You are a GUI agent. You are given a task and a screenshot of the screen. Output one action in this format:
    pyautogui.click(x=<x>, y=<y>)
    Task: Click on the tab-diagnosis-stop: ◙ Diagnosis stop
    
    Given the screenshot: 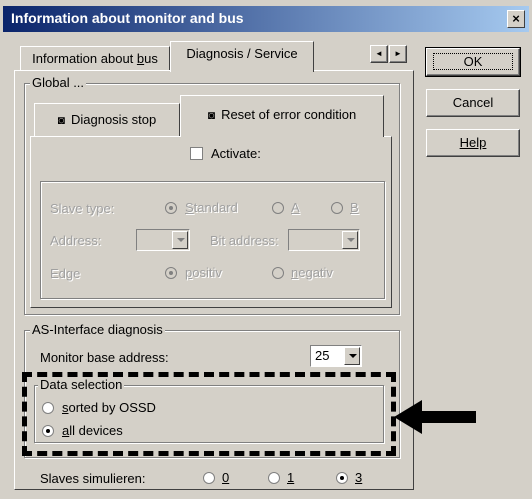 What is the action you would take?
    pyautogui.click(x=107, y=120)
    